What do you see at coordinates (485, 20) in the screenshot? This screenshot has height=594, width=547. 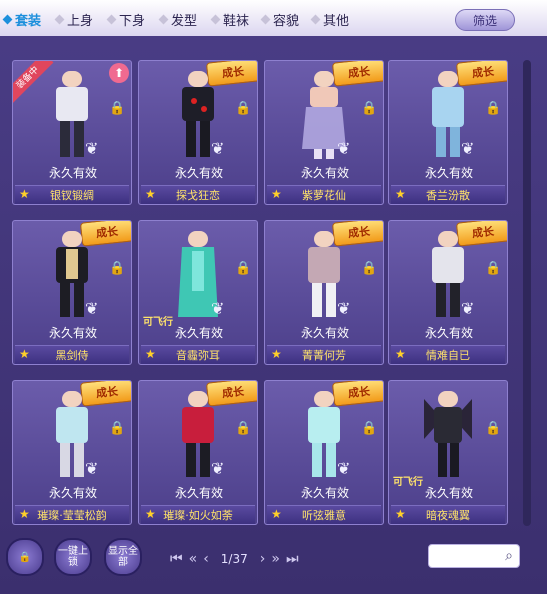 I see `filter-button: 筛选` at bounding box center [485, 20].